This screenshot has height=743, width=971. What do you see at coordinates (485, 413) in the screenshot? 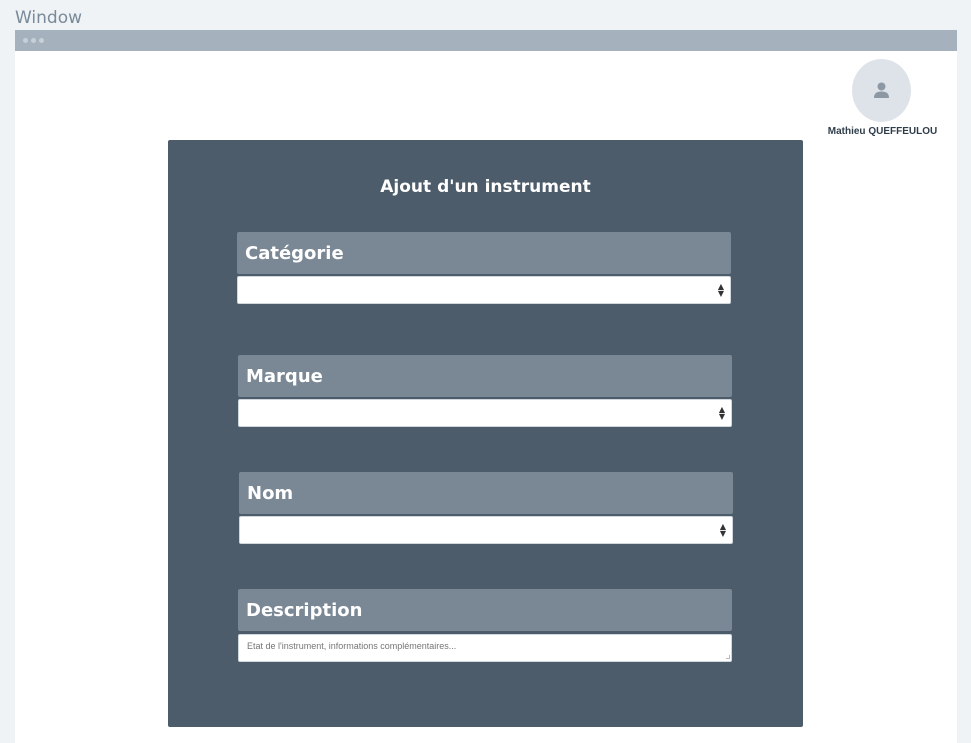
I see `marque-select: ▲ ▼` at bounding box center [485, 413].